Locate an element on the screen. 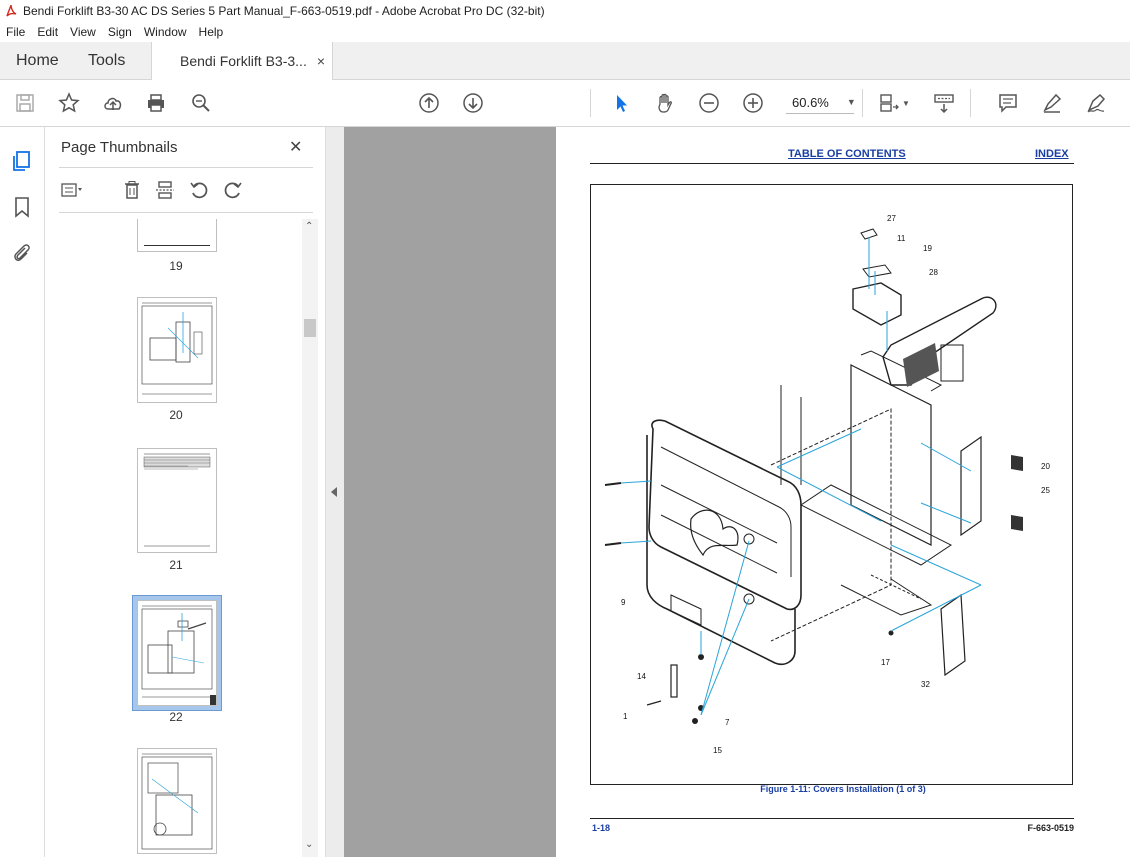 This screenshot has height=857, width=1130. callout-label: 28 is located at coordinates (933, 272).